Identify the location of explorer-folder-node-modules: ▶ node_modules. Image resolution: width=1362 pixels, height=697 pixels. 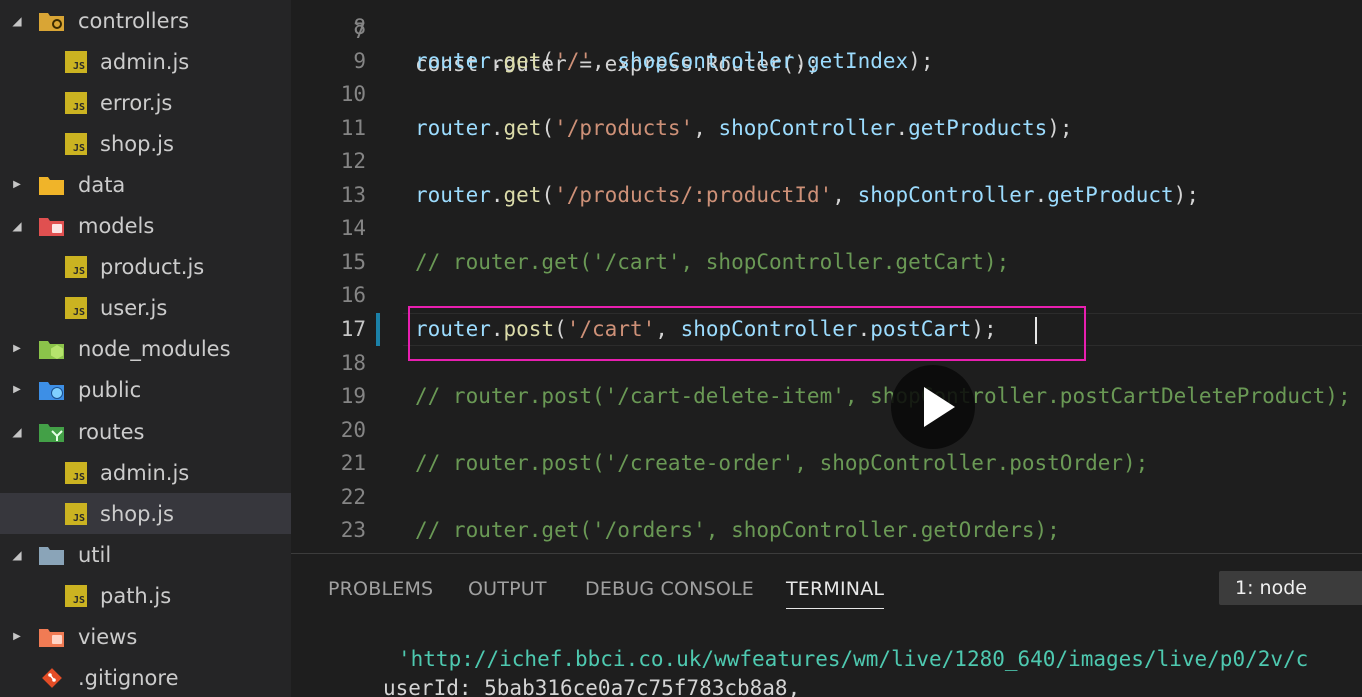
(145, 349).